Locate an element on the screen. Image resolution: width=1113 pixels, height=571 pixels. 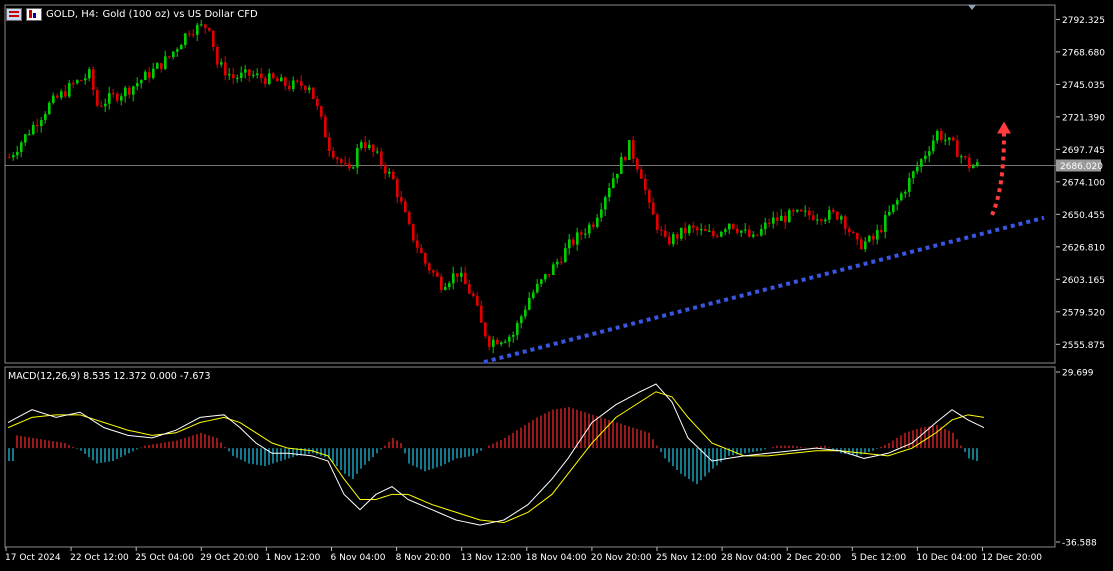
scroll-marker is located at coordinates (972, 7).